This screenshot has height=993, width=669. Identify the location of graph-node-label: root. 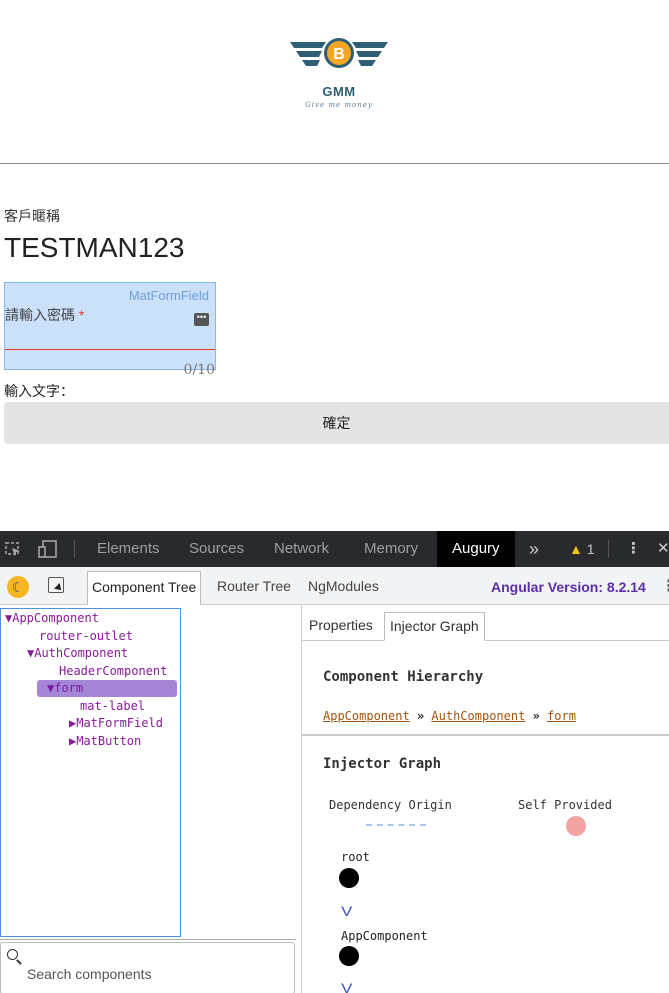
(355, 857).